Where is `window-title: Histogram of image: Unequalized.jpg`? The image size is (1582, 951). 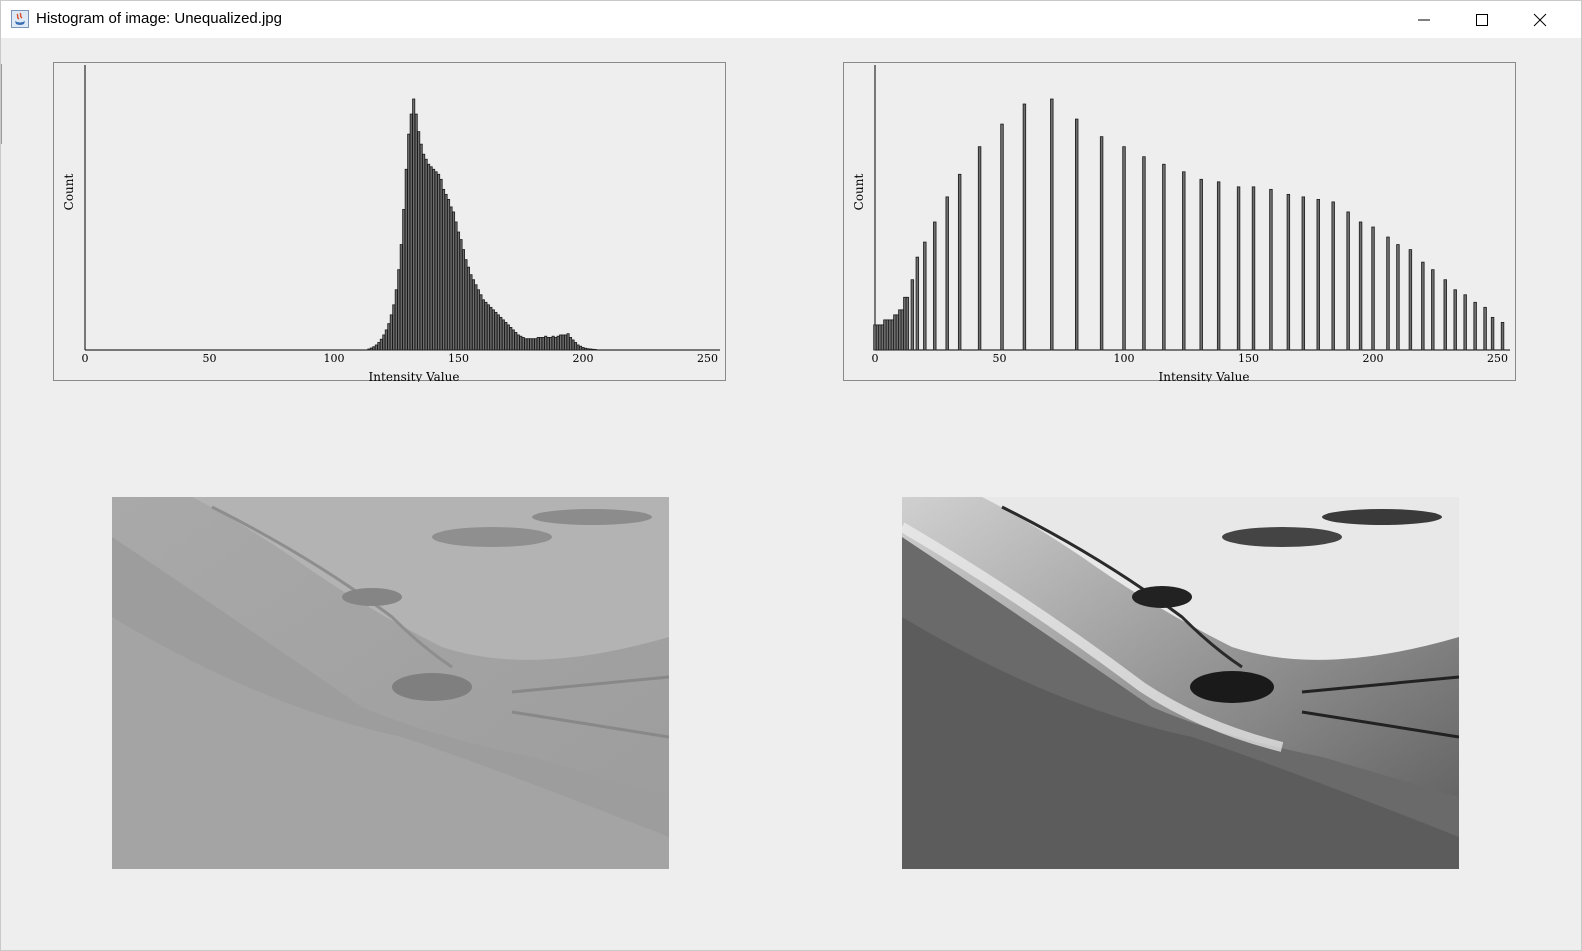
window-title: Histogram of image: Unequalized.jpg is located at coordinates (159, 18).